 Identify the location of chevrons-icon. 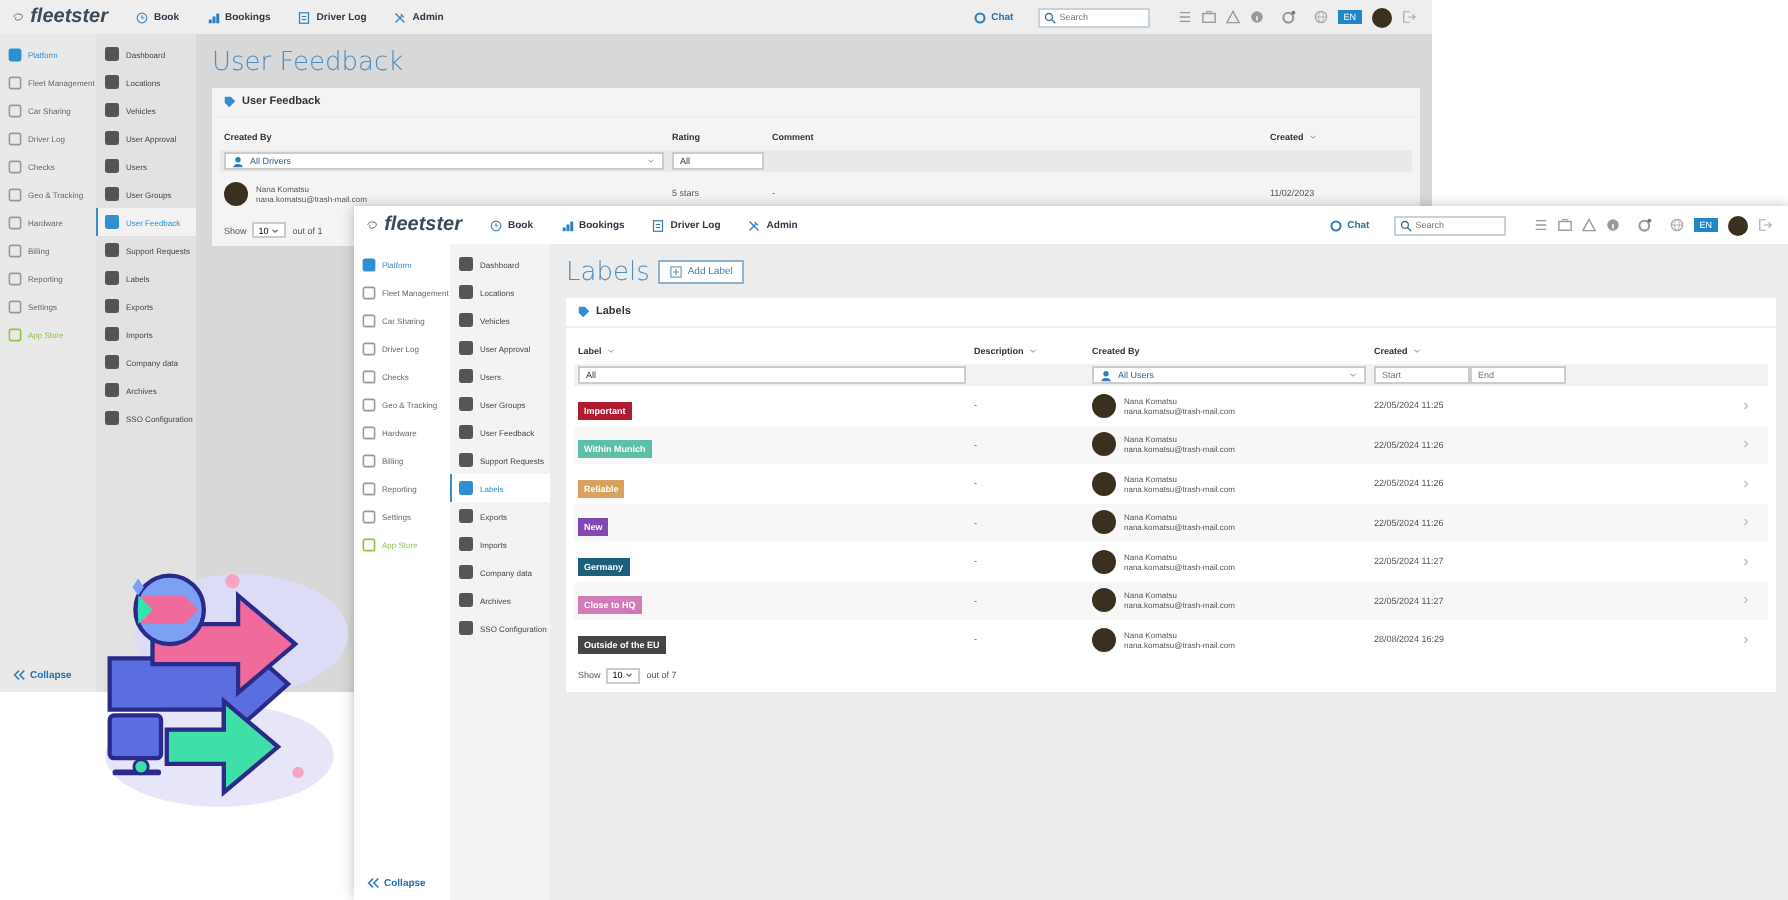
(19, 675).